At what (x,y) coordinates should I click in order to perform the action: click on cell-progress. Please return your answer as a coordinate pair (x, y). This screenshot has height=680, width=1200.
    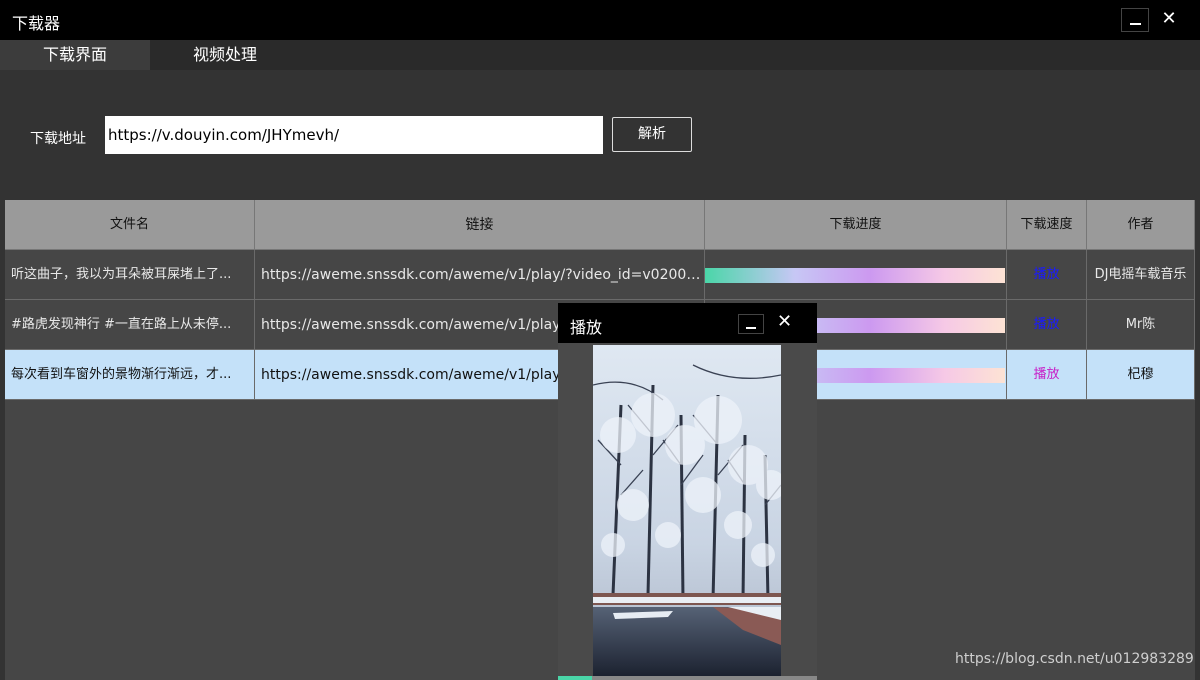
    Looking at the image, I should click on (856, 275).